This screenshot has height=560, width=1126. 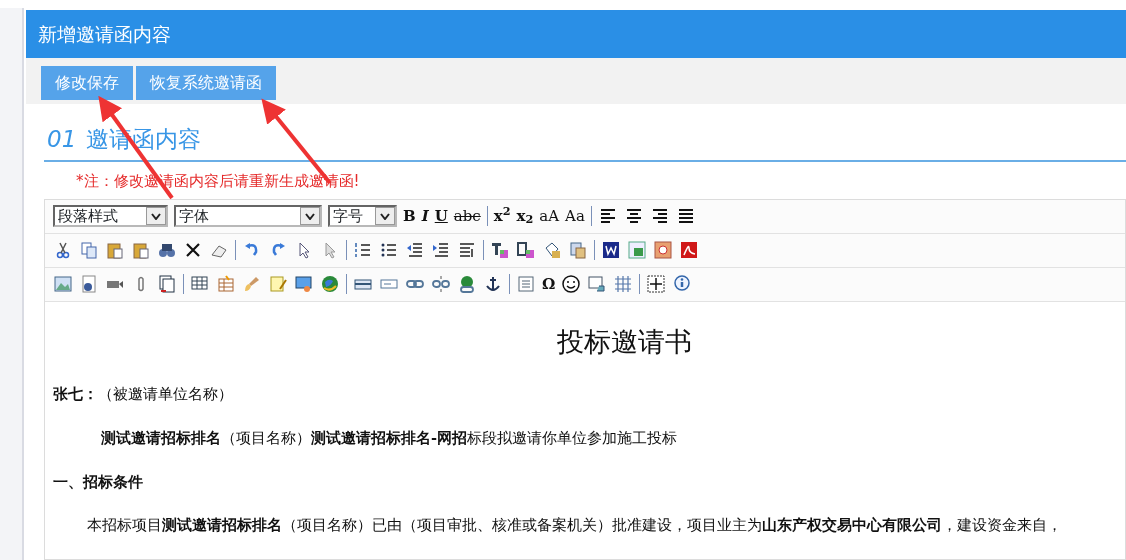 What do you see at coordinates (611, 250) in the screenshot?
I see `word-document-icon` at bounding box center [611, 250].